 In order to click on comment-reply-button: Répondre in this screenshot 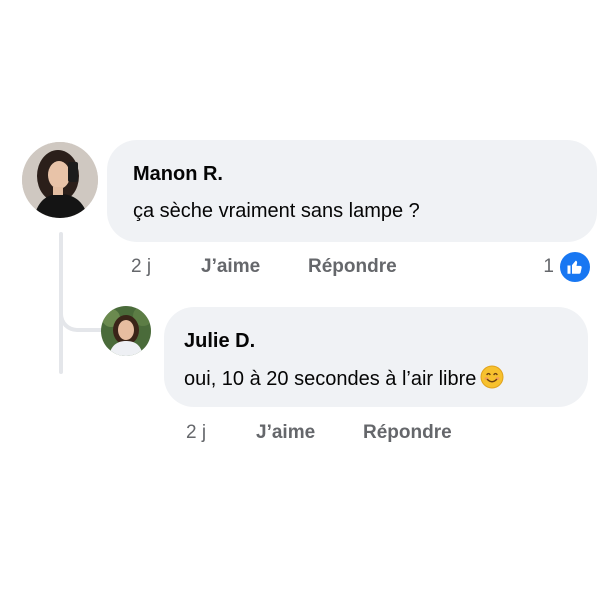, I will do `click(352, 267)`.